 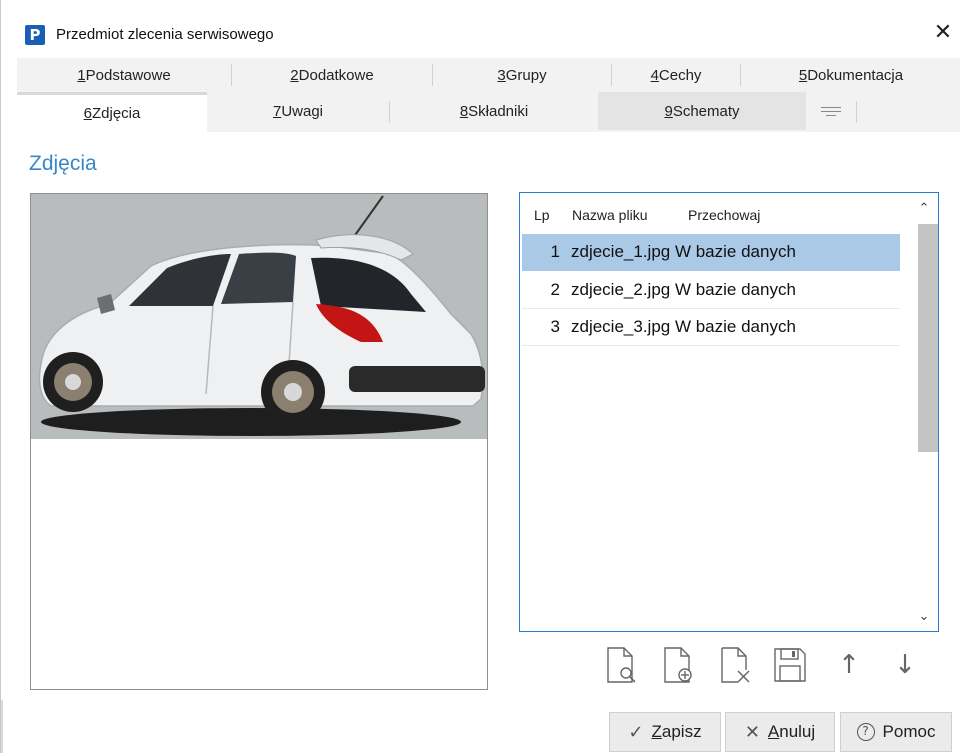 What do you see at coordinates (856, 112) in the screenshot?
I see `tab-divider` at bounding box center [856, 112].